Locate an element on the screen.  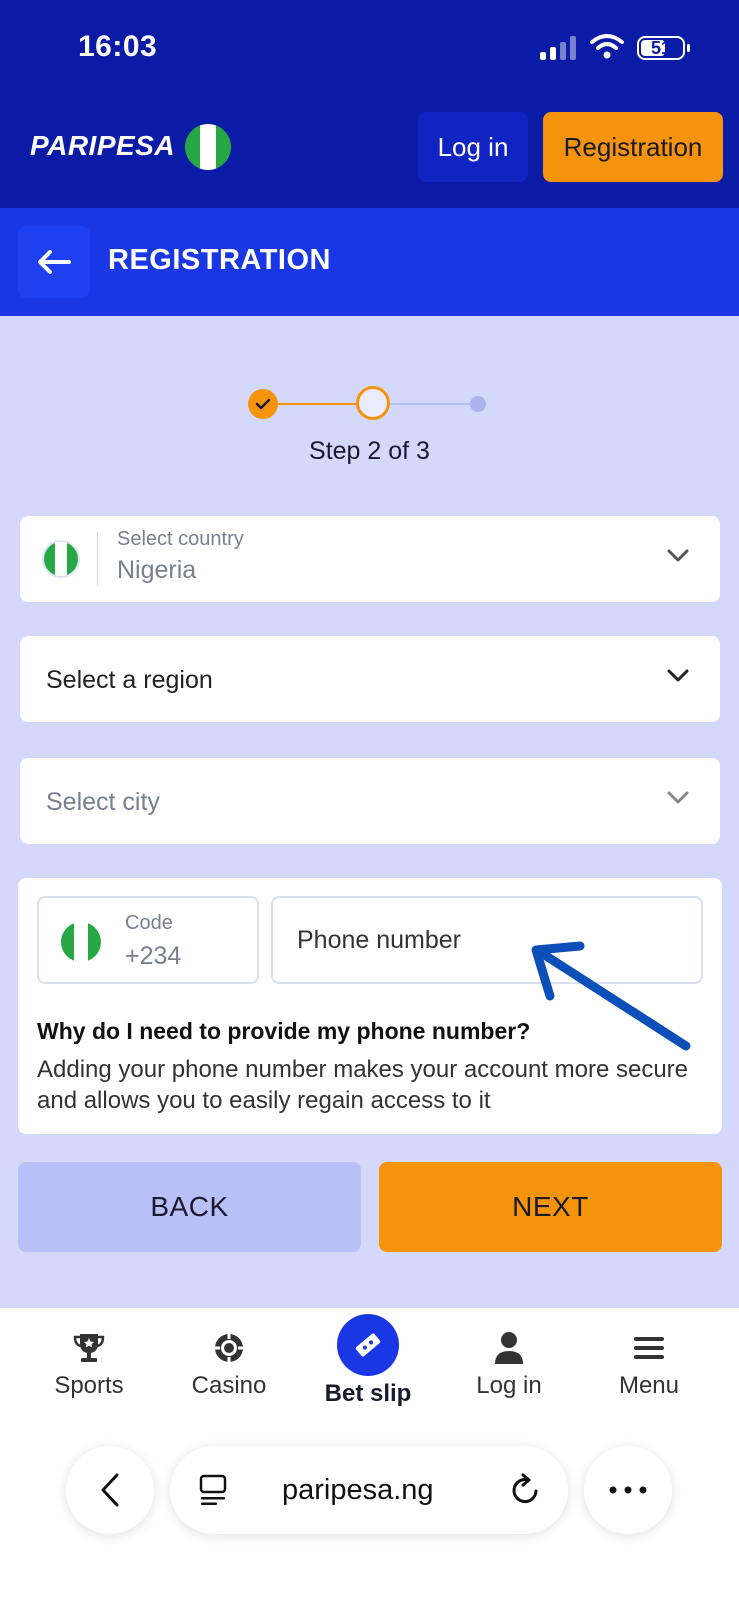
nav-item-bet-slip: Bet slip is located at coordinates (368, 1361).